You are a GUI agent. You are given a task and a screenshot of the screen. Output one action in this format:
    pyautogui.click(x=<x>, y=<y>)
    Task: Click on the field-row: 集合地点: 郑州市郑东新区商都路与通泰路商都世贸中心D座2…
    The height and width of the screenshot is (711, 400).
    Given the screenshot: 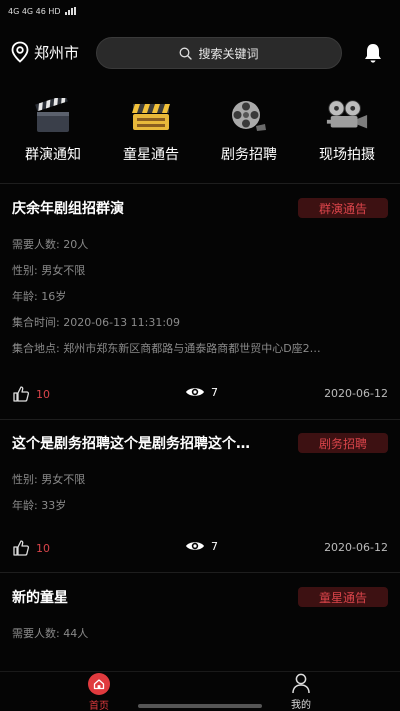 What is the action you would take?
    pyautogui.click(x=166, y=348)
    